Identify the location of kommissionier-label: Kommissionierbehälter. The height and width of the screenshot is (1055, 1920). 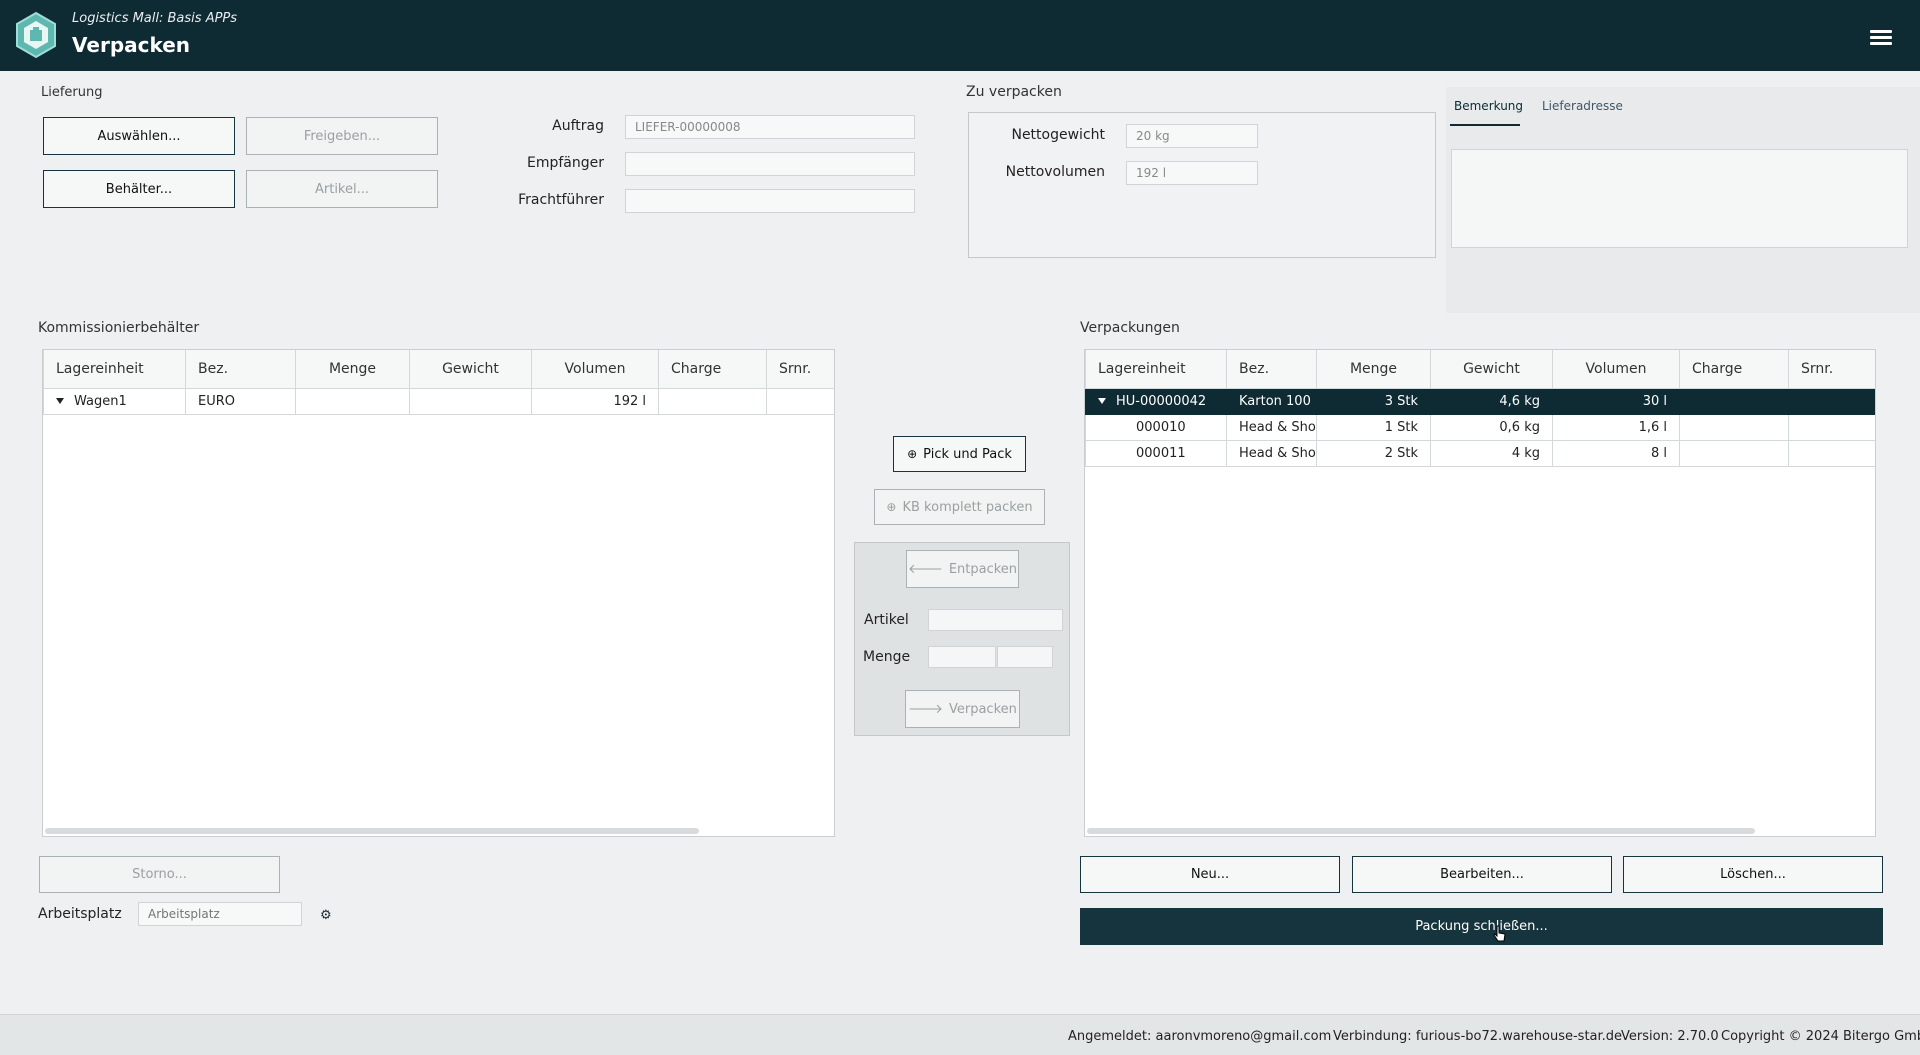
(119, 328).